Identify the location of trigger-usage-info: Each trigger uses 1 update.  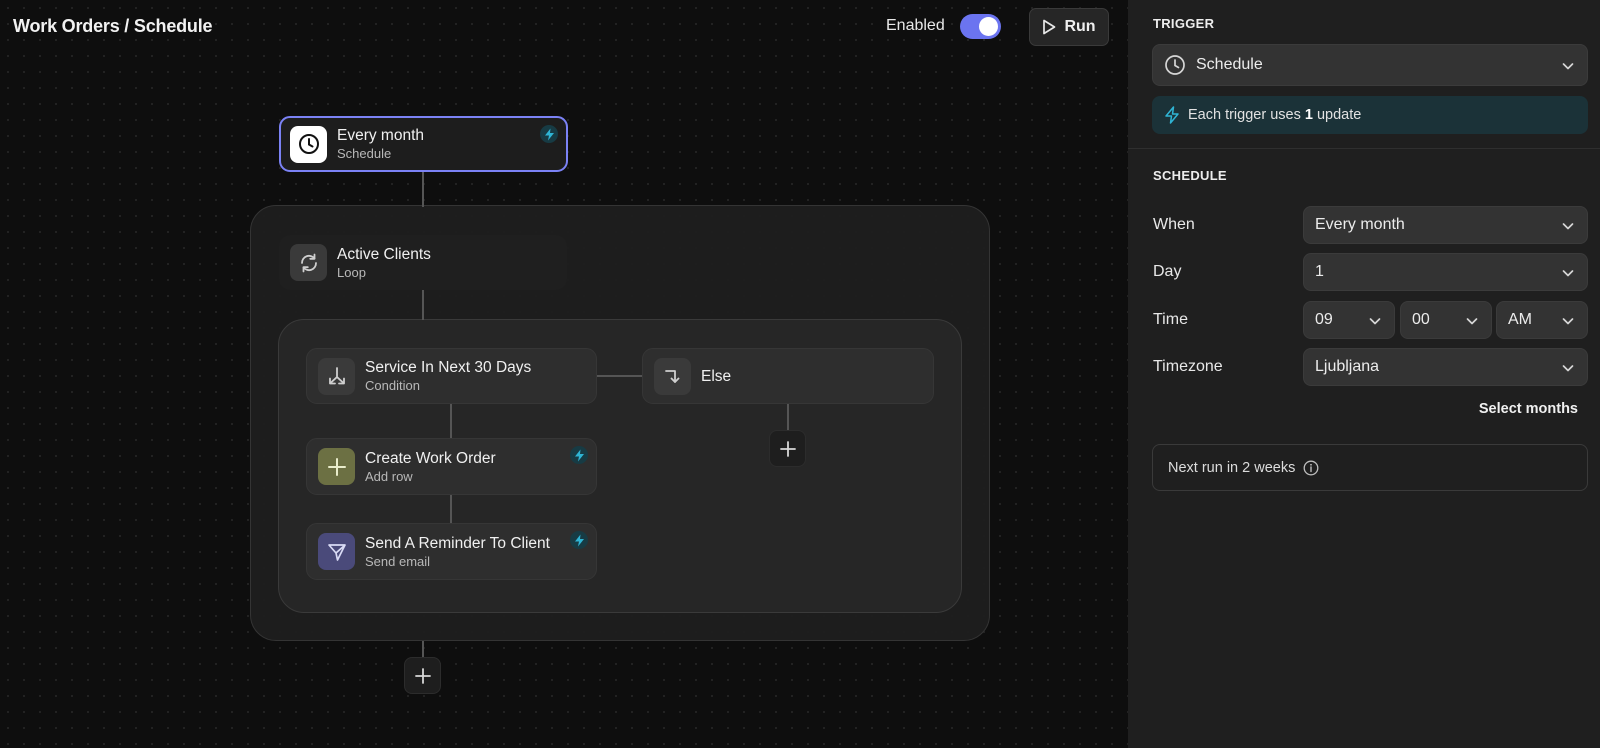
(1370, 115).